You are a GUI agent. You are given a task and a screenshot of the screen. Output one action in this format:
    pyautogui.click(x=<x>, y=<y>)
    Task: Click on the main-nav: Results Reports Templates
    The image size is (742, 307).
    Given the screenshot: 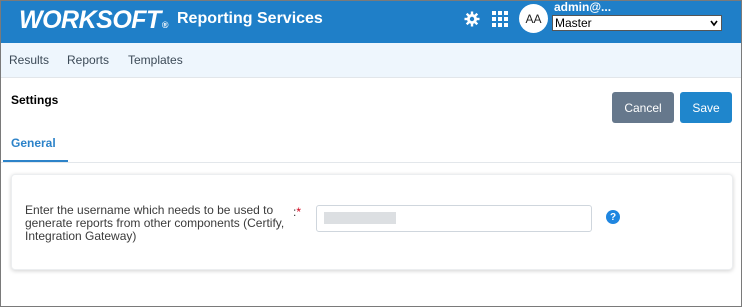 What is the action you would take?
    pyautogui.click(x=371, y=60)
    